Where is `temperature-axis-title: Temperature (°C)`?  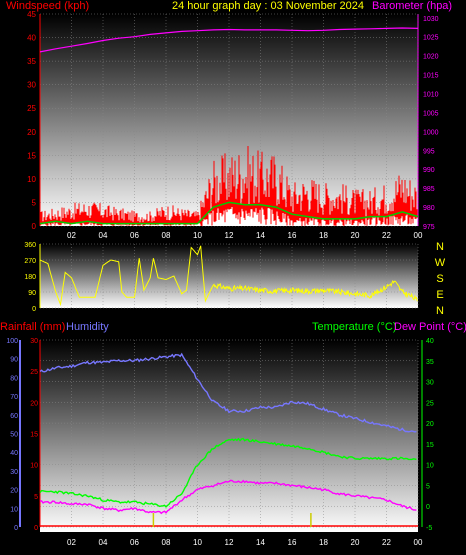 temperature-axis-title: Temperature (°C) is located at coordinates (354, 327).